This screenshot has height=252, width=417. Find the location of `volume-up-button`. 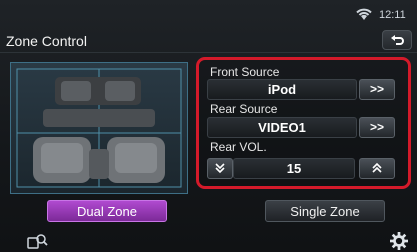

volume-up-button is located at coordinates (377, 168).